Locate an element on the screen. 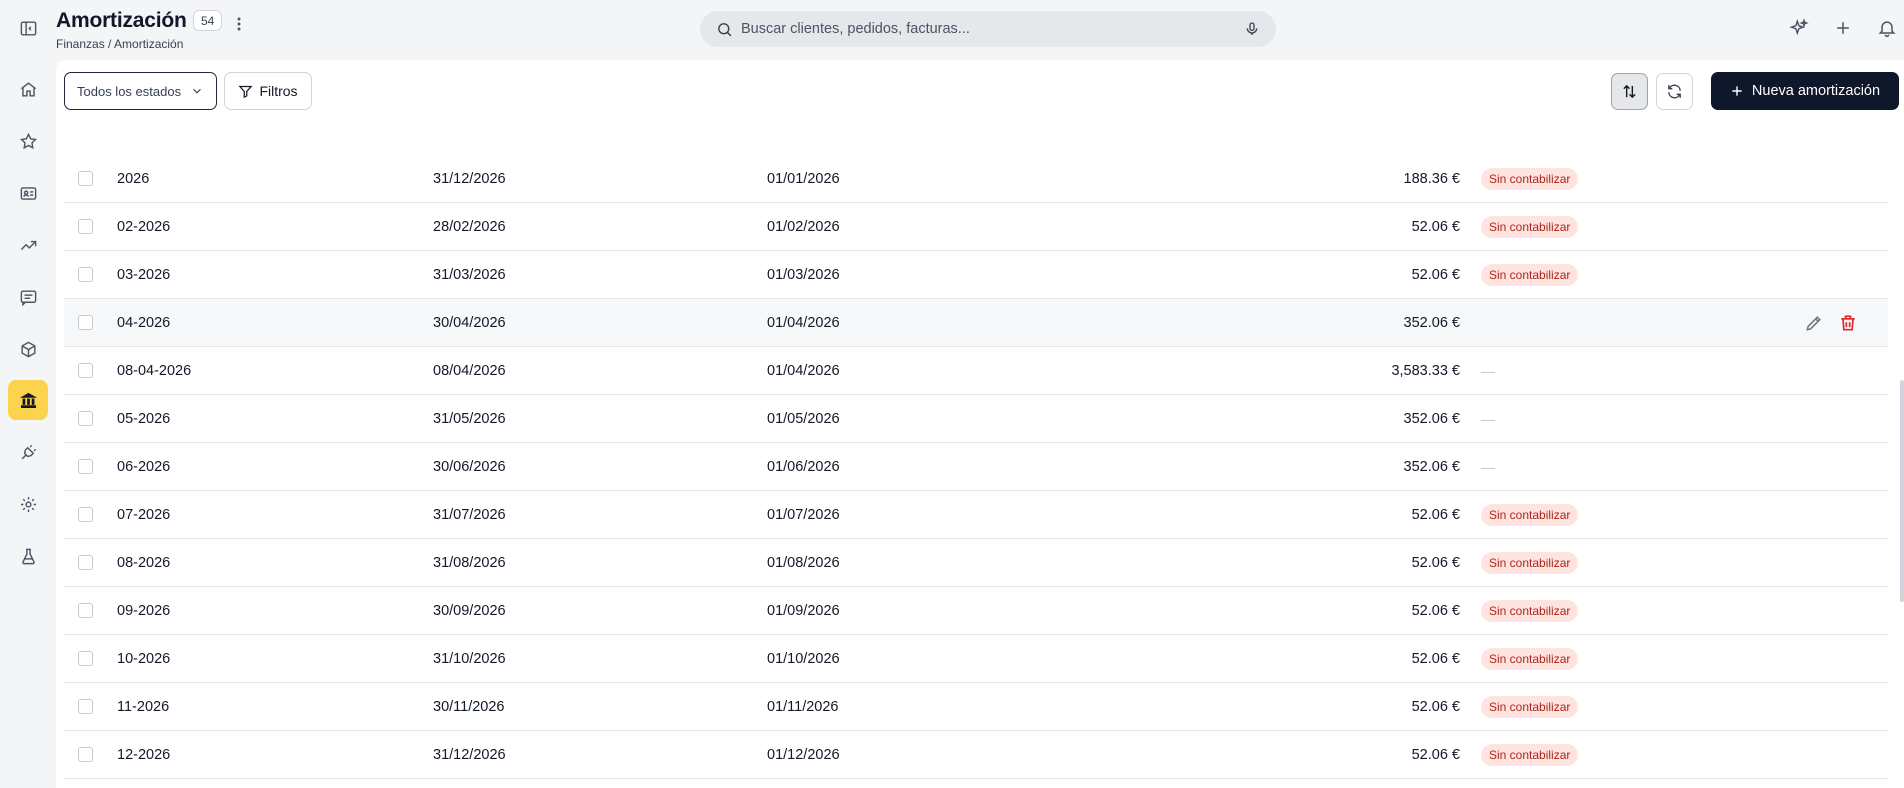 This screenshot has height=788, width=1904. chevron-down-icon is located at coordinates (197, 91).